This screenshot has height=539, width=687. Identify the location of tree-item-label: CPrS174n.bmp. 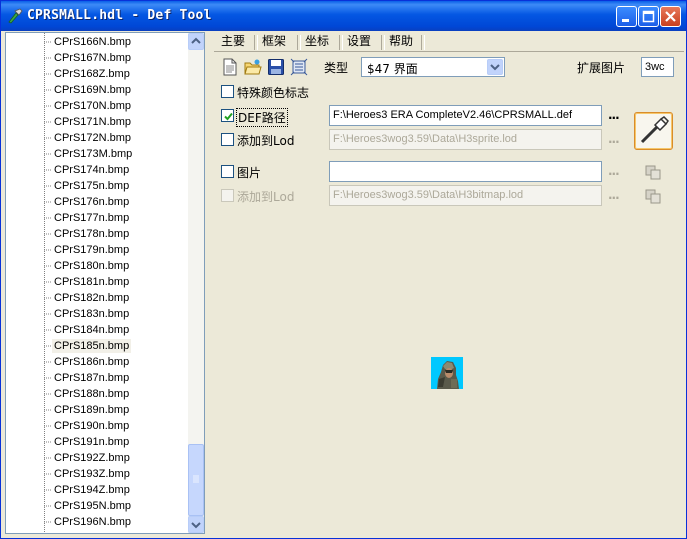
(92, 170).